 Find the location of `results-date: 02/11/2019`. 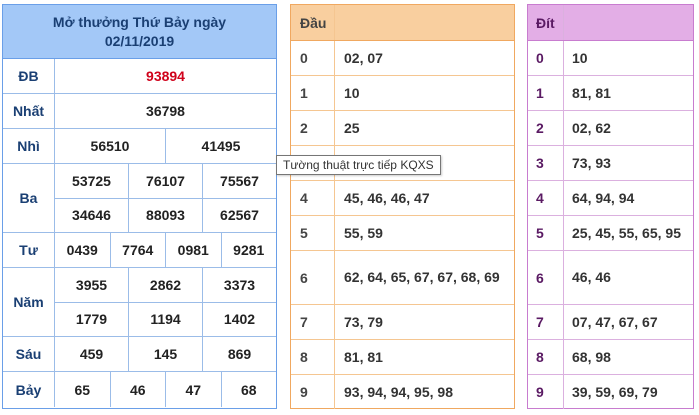

results-date: 02/11/2019 is located at coordinates (139, 41).